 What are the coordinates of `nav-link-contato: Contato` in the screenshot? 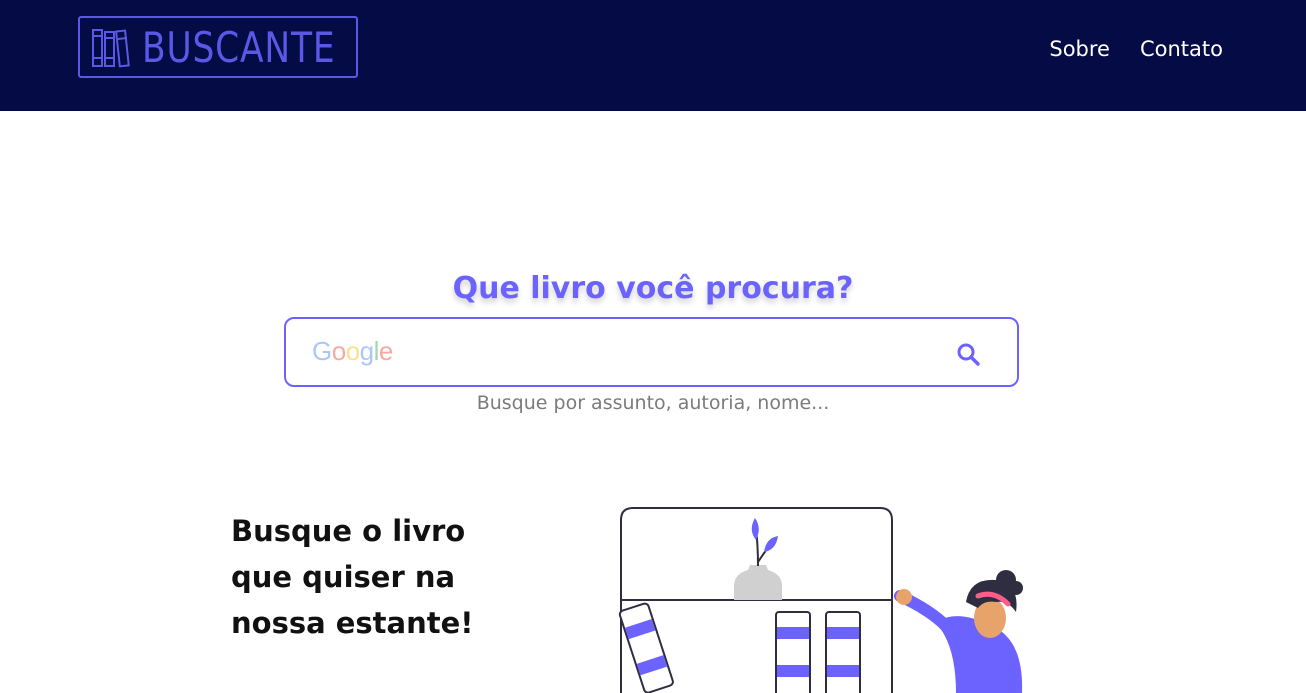 It's located at (1181, 49).